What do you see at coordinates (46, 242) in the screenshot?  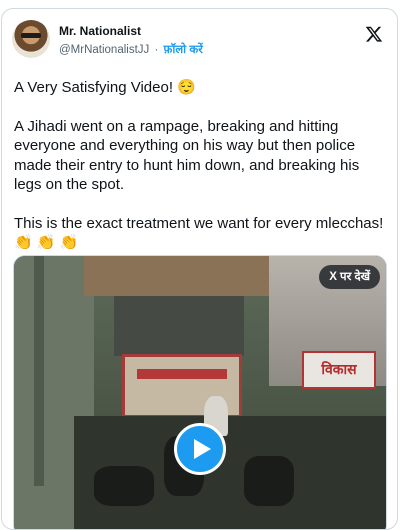 I see `clap-emojis: 👏 👏 👏` at bounding box center [46, 242].